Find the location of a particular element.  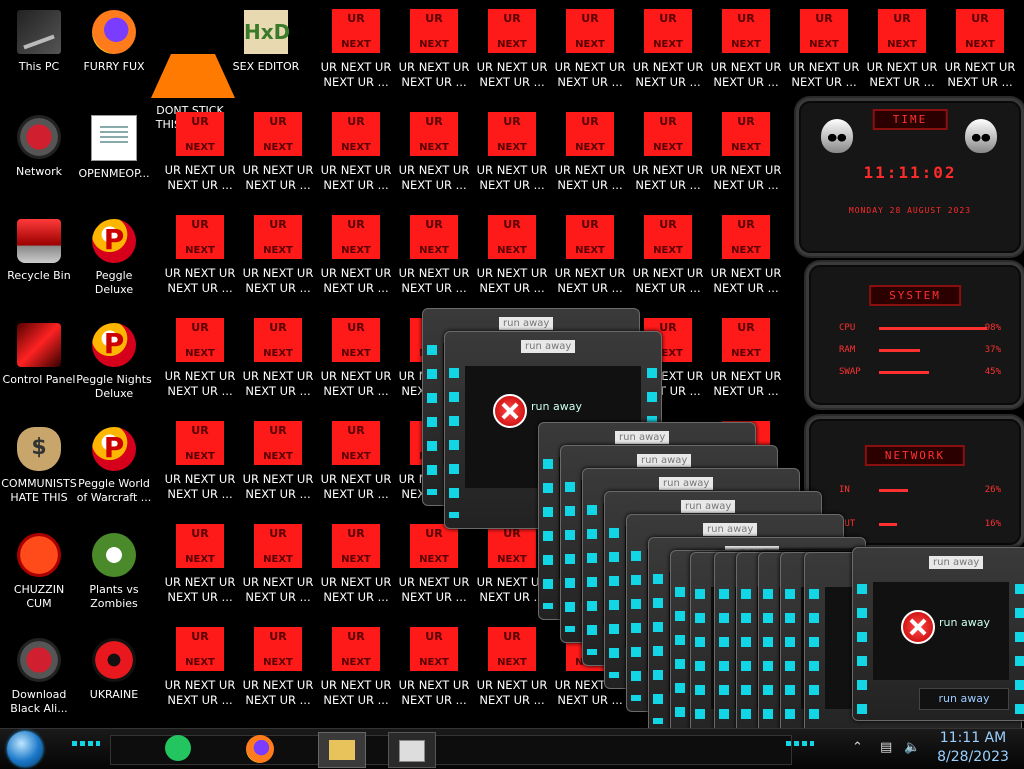

time-widget: TIME 11:11:02 MONDAY 28 AUGUST 2023 is located at coordinates (910, 177).